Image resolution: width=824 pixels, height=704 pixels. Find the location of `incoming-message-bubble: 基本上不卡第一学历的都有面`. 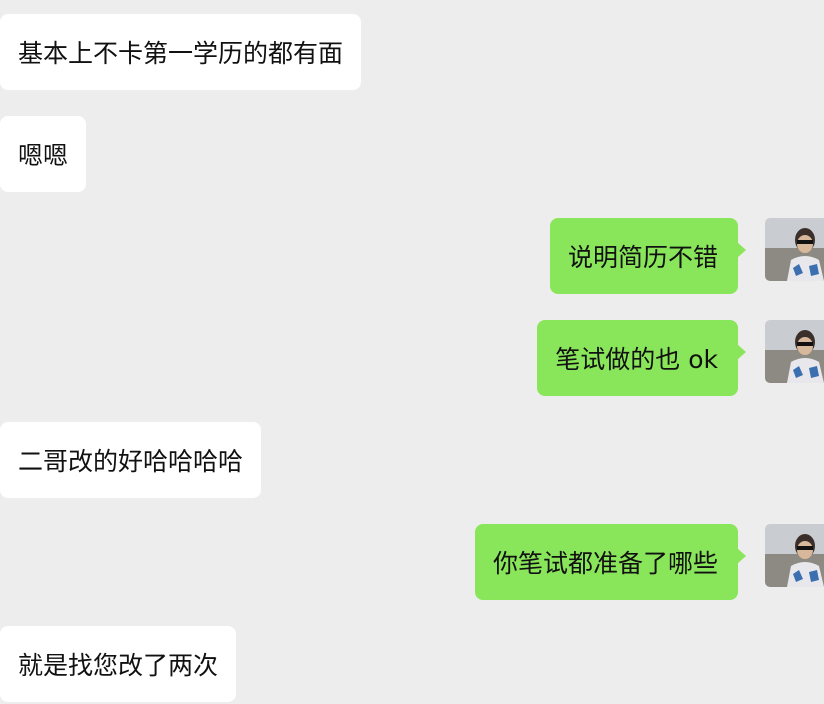

incoming-message-bubble: 基本上不卡第一学历的都有面 is located at coordinates (181, 52).